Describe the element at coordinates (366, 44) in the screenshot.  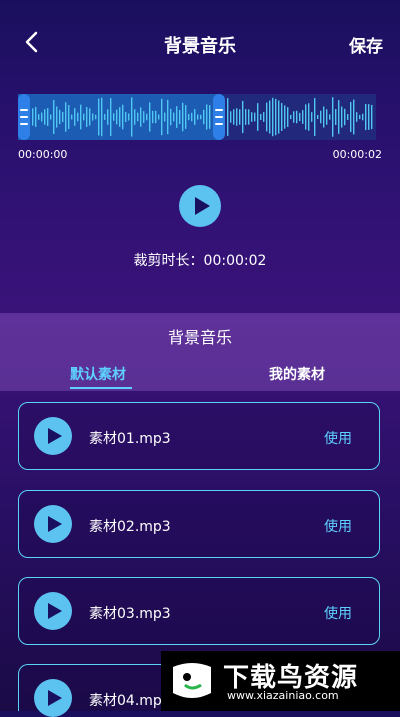
I see `save-button: 保存` at that location.